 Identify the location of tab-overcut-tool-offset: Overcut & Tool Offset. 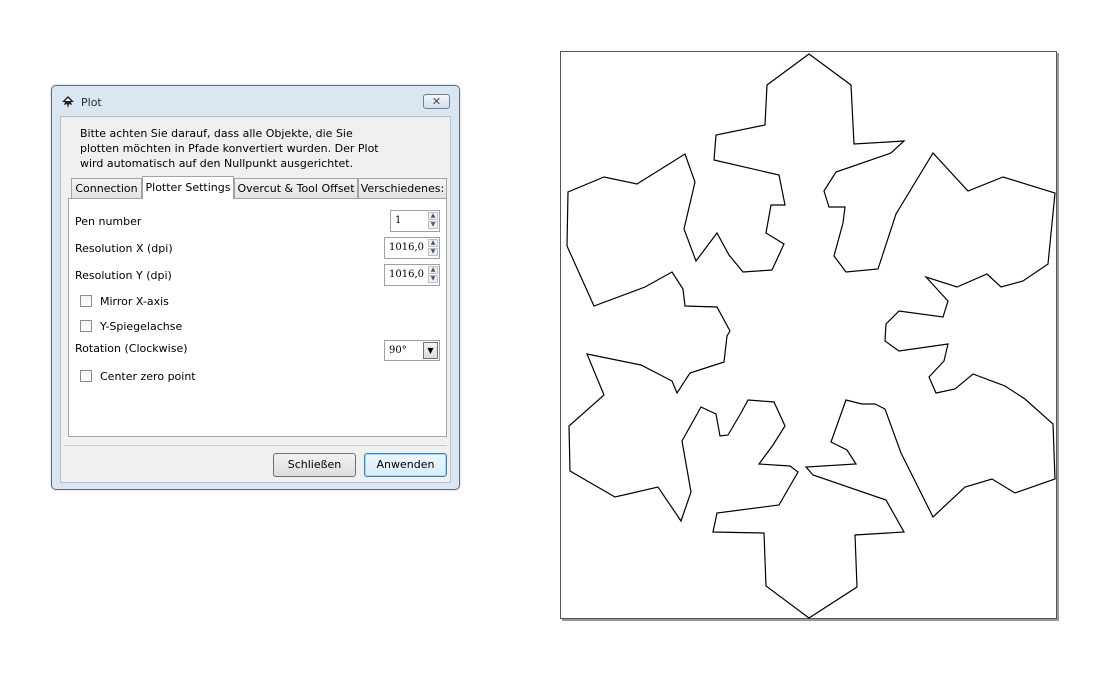
(296, 188).